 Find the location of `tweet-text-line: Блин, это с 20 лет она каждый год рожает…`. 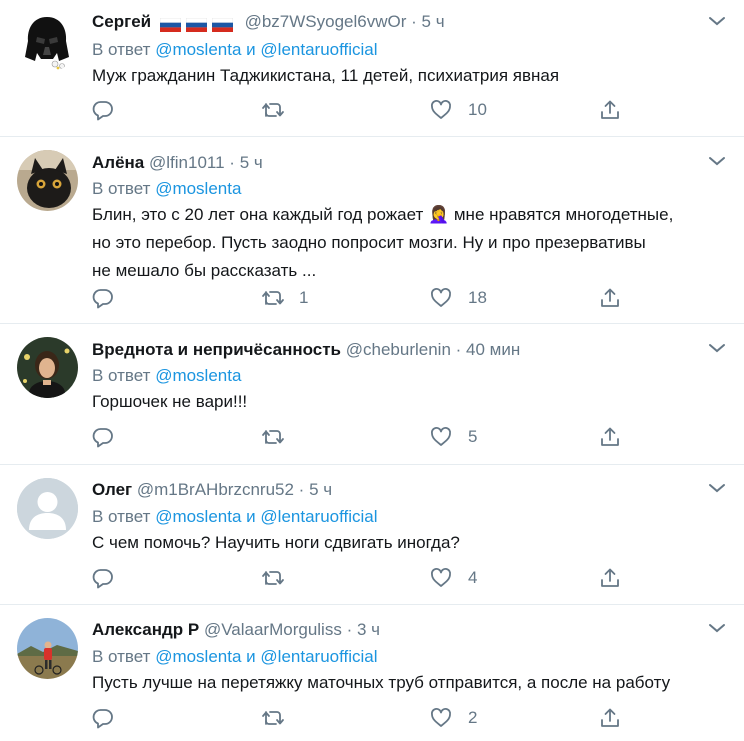

tweet-text-line: Блин, это с 20 лет она каждый год рожает… is located at coordinates (383, 214).